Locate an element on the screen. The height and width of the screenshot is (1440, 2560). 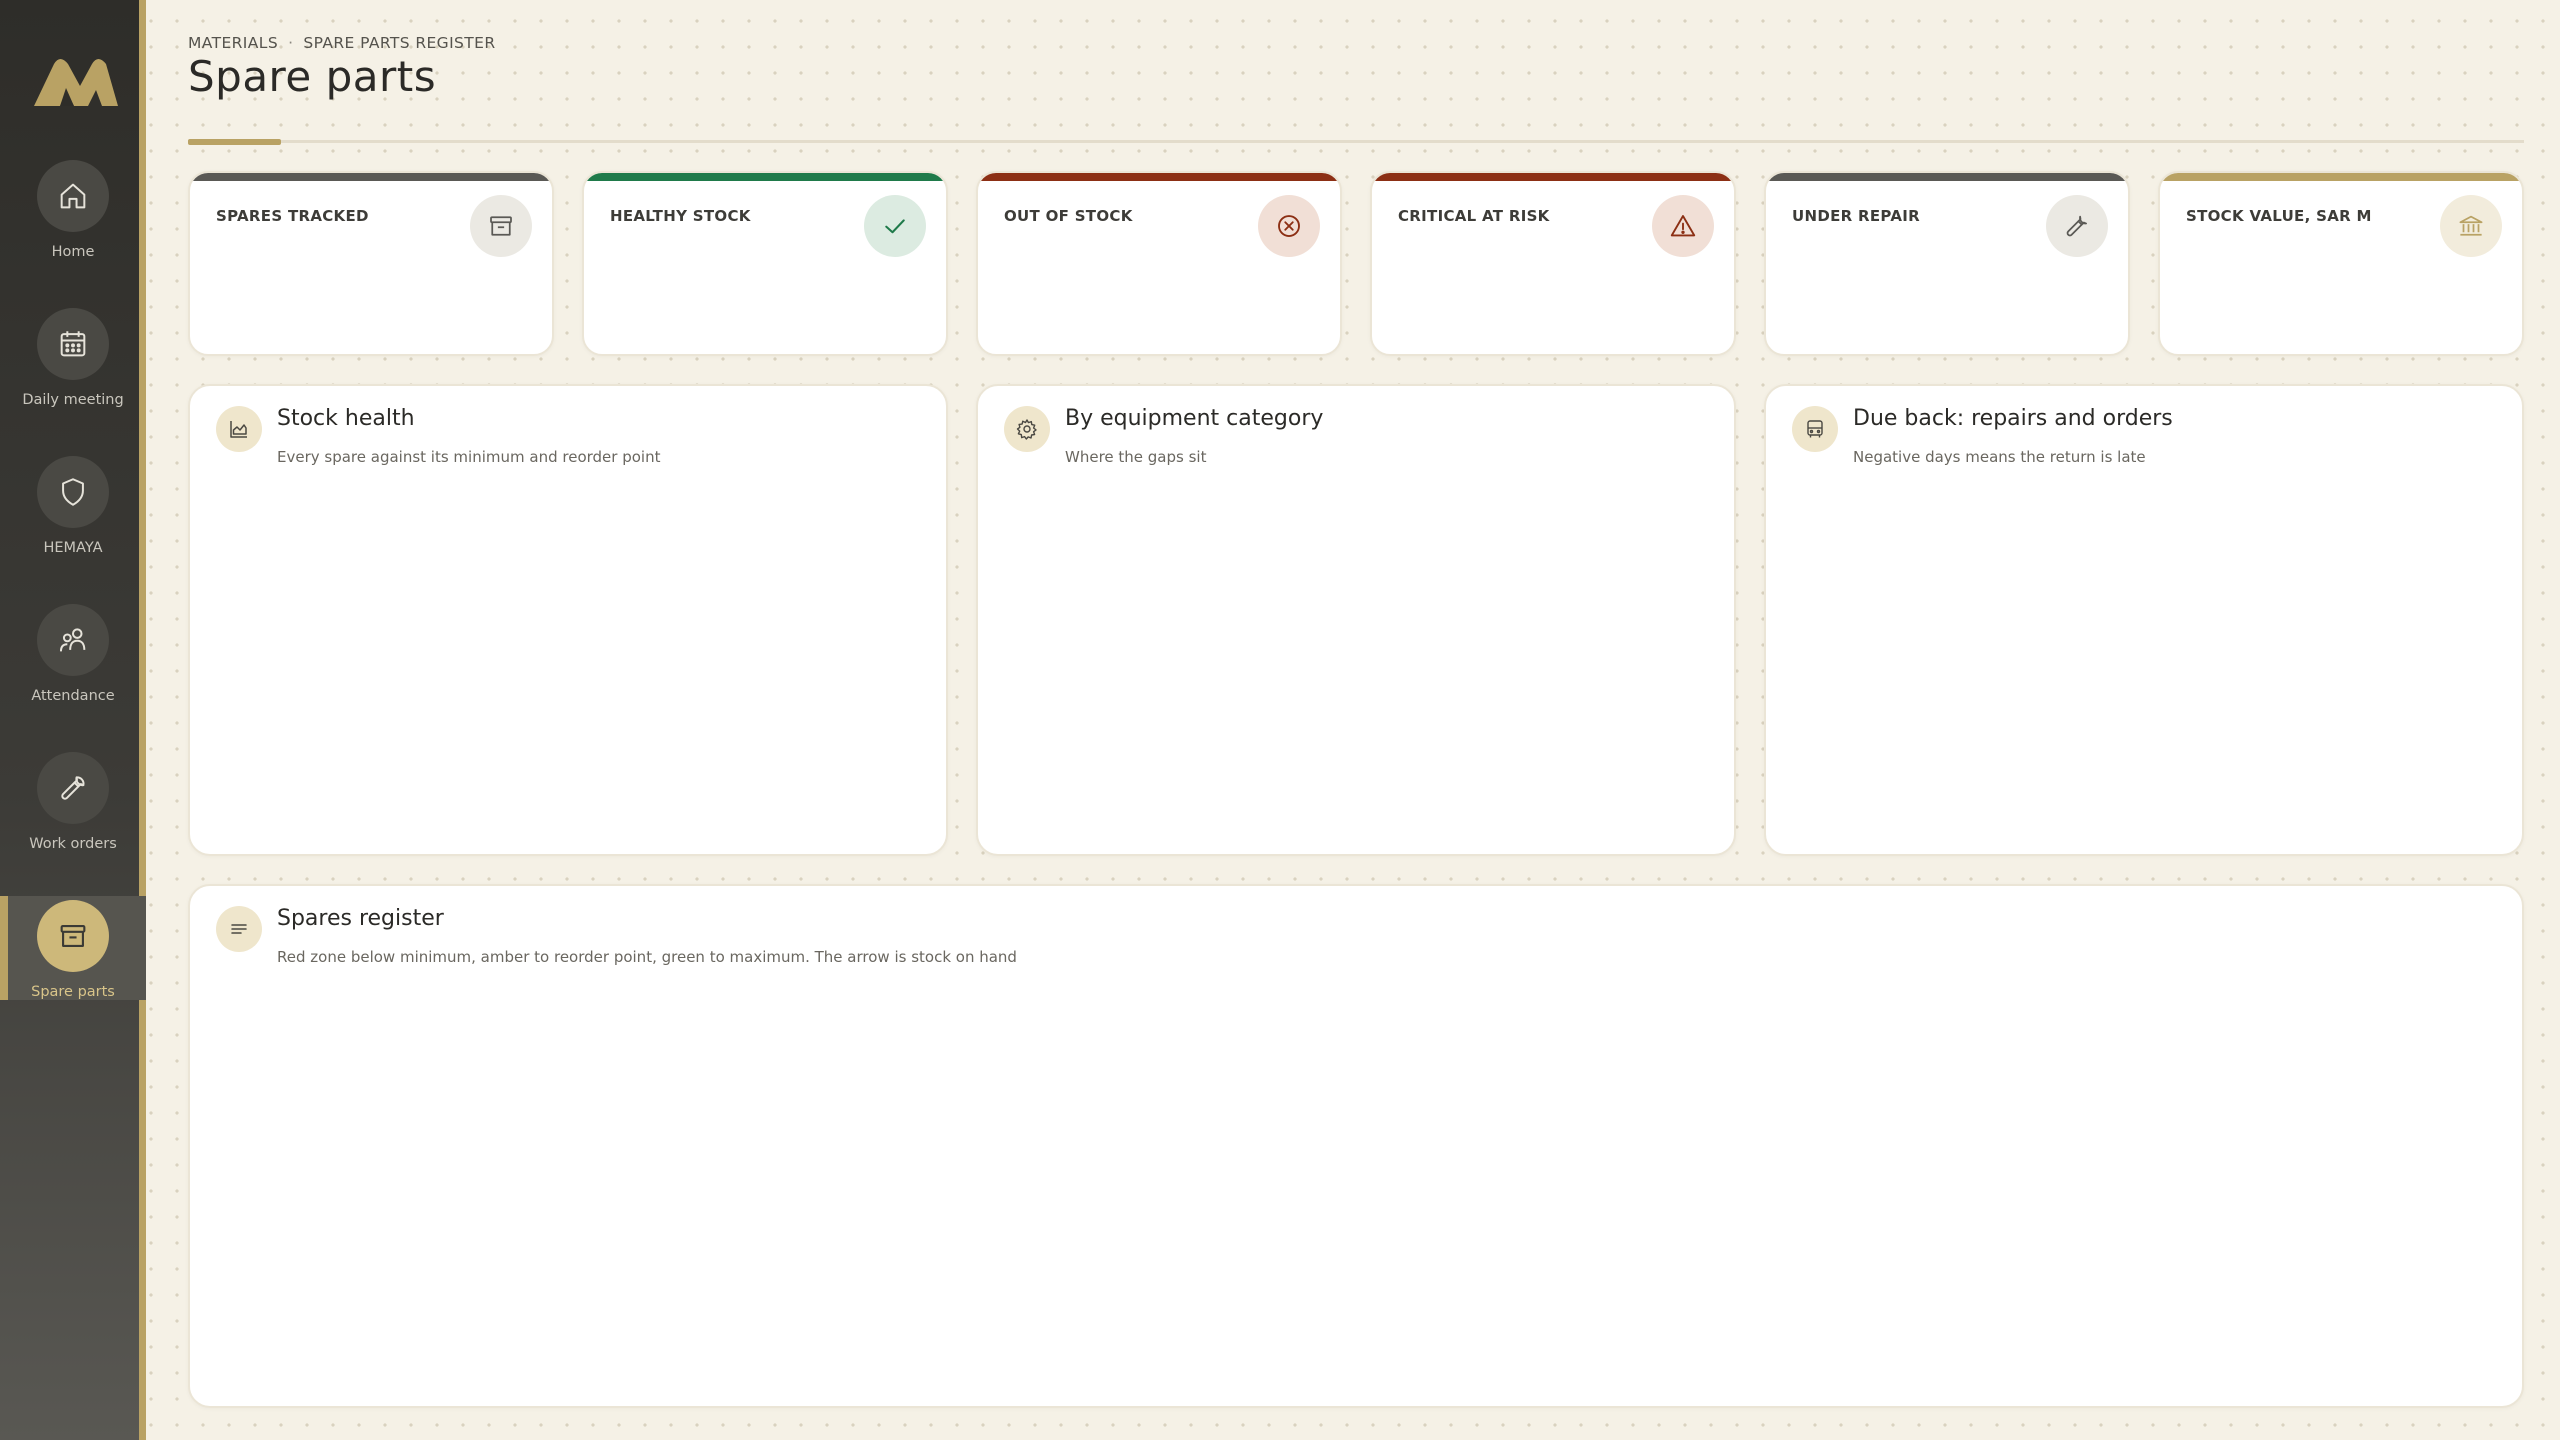
panel-title: By equipment category is located at coordinates (1194, 418).